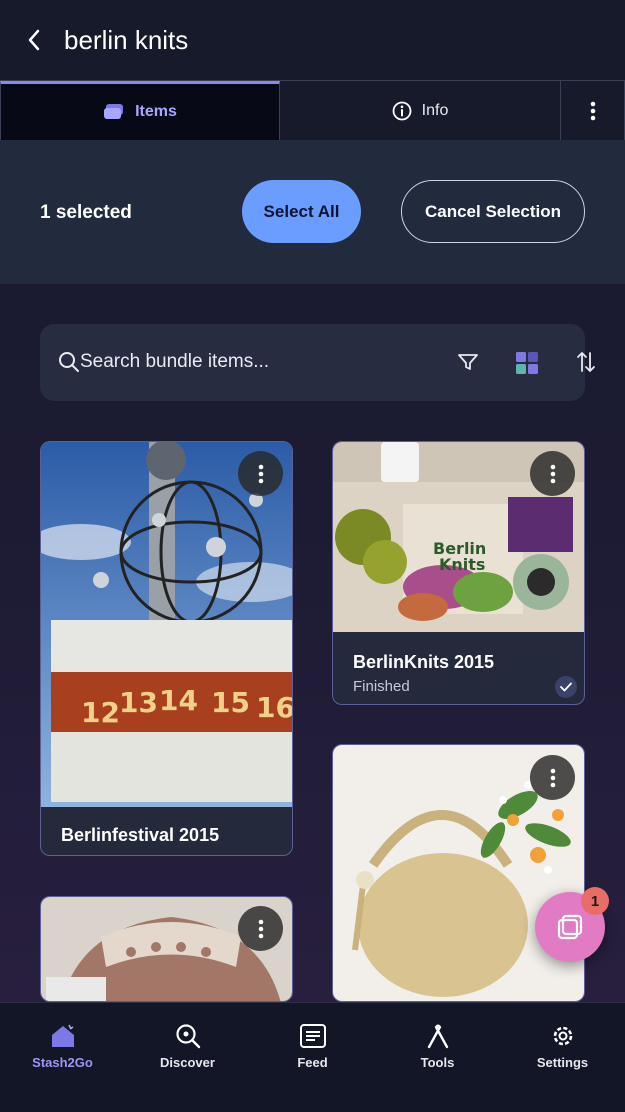 The image size is (625, 1112). I want to click on filter-icon, so click(468, 362).